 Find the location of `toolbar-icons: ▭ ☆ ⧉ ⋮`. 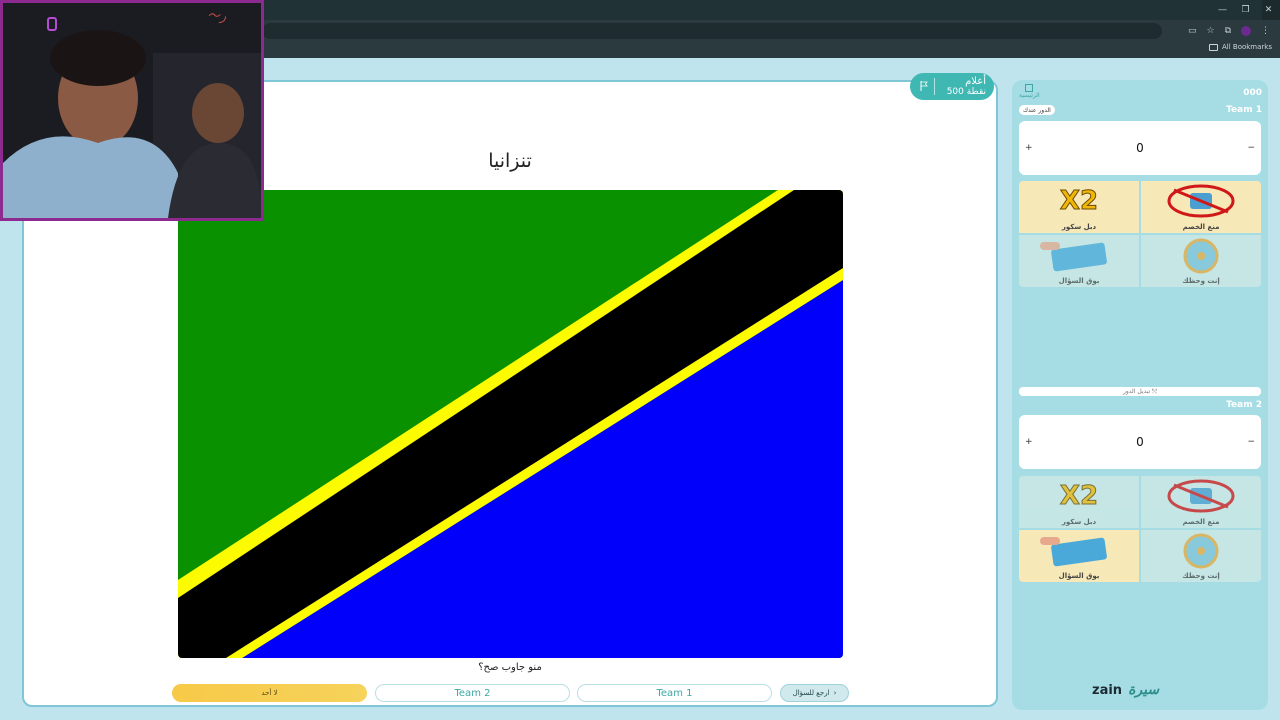

toolbar-icons: ▭ ☆ ⧉ ⋮ is located at coordinates (1229, 31).